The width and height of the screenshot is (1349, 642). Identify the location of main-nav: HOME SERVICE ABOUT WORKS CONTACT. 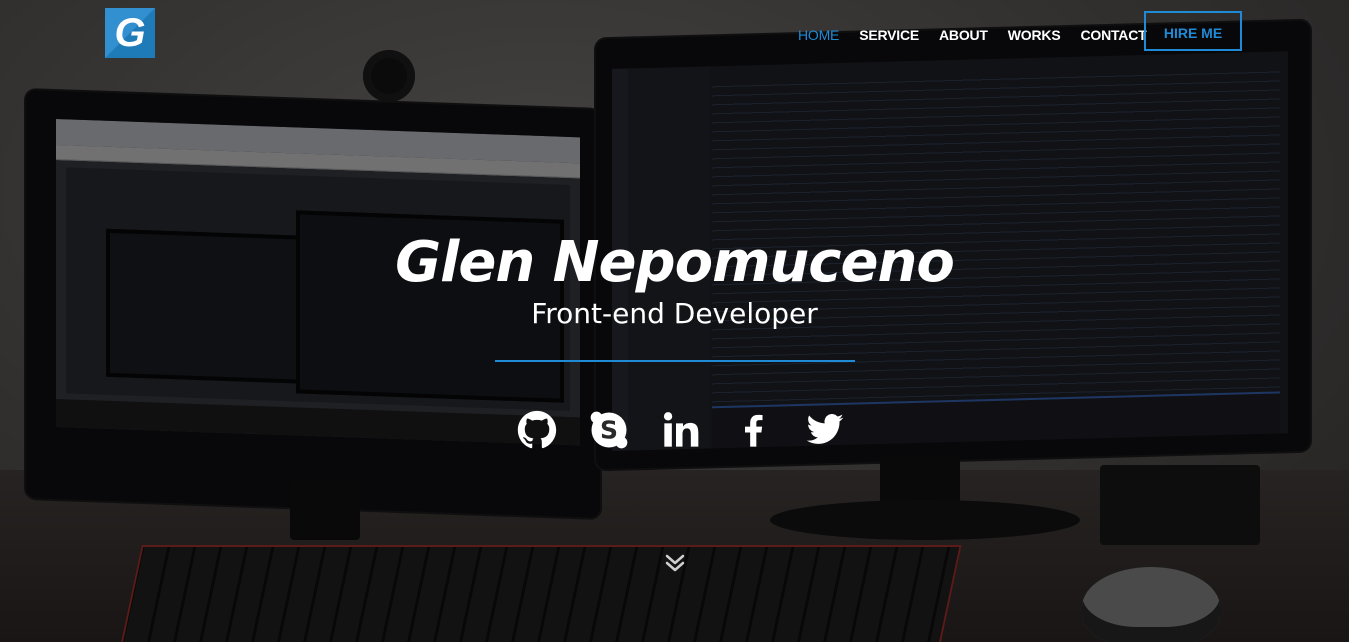
(982, 35).